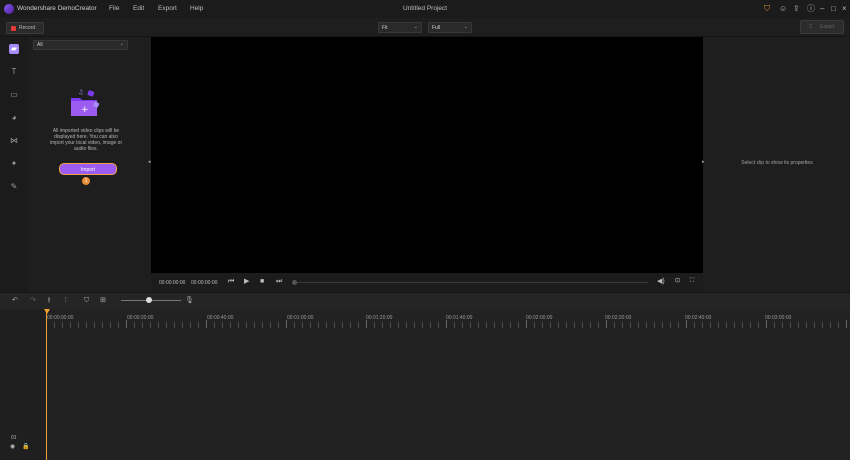  Describe the element at coordinates (777, 163) in the screenshot. I see `properties-hint: Select clip to show its properties` at that location.